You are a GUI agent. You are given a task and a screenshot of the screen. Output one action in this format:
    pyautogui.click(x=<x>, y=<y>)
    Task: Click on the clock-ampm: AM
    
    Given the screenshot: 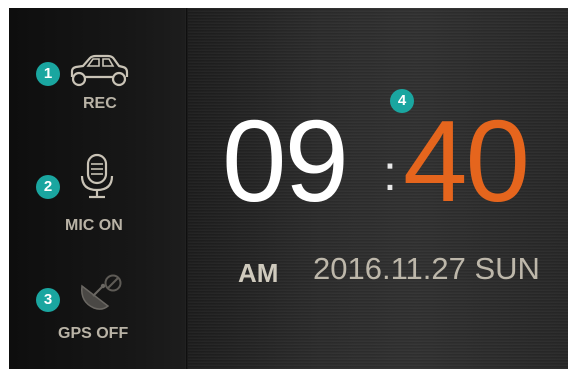 What is the action you would take?
    pyautogui.click(x=258, y=273)
    